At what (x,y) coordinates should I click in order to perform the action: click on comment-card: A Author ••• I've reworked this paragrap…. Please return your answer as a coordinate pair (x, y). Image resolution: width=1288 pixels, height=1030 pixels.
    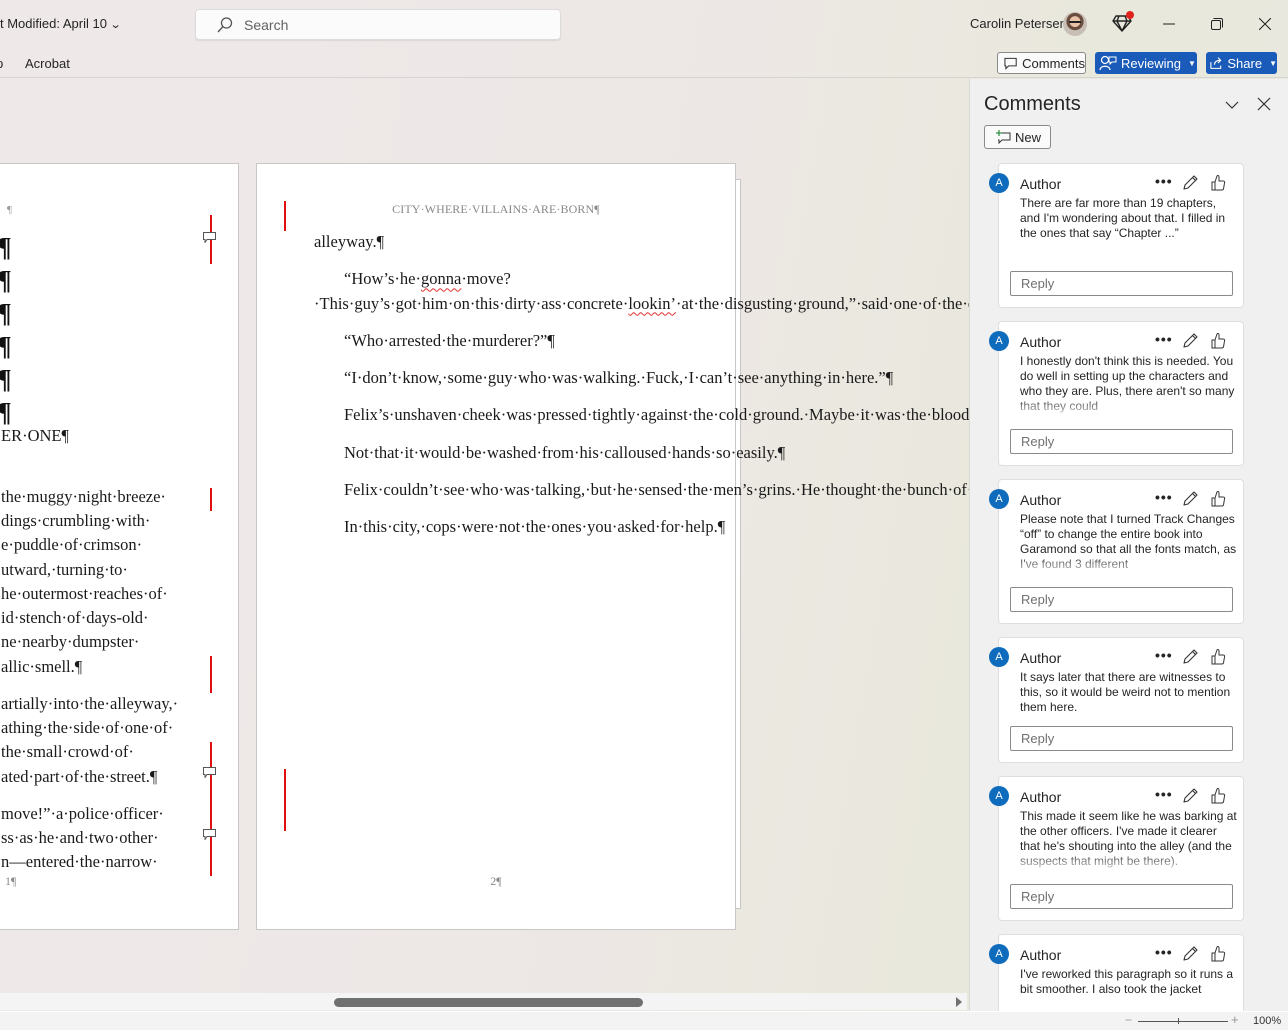
    Looking at the image, I should click on (1116, 972).